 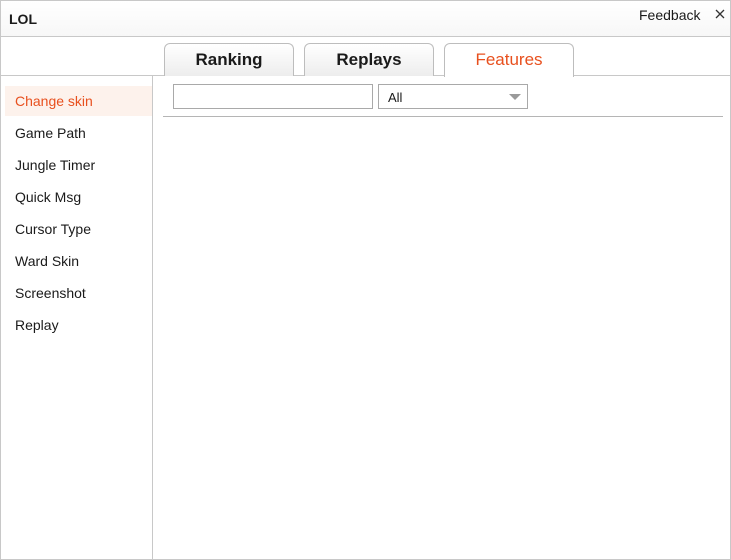 What do you see at coordinates (78, 261) in the screenshot?
I see `sidebar-item-ward-skin: Ward Skin` at bounding box center [78, 261].